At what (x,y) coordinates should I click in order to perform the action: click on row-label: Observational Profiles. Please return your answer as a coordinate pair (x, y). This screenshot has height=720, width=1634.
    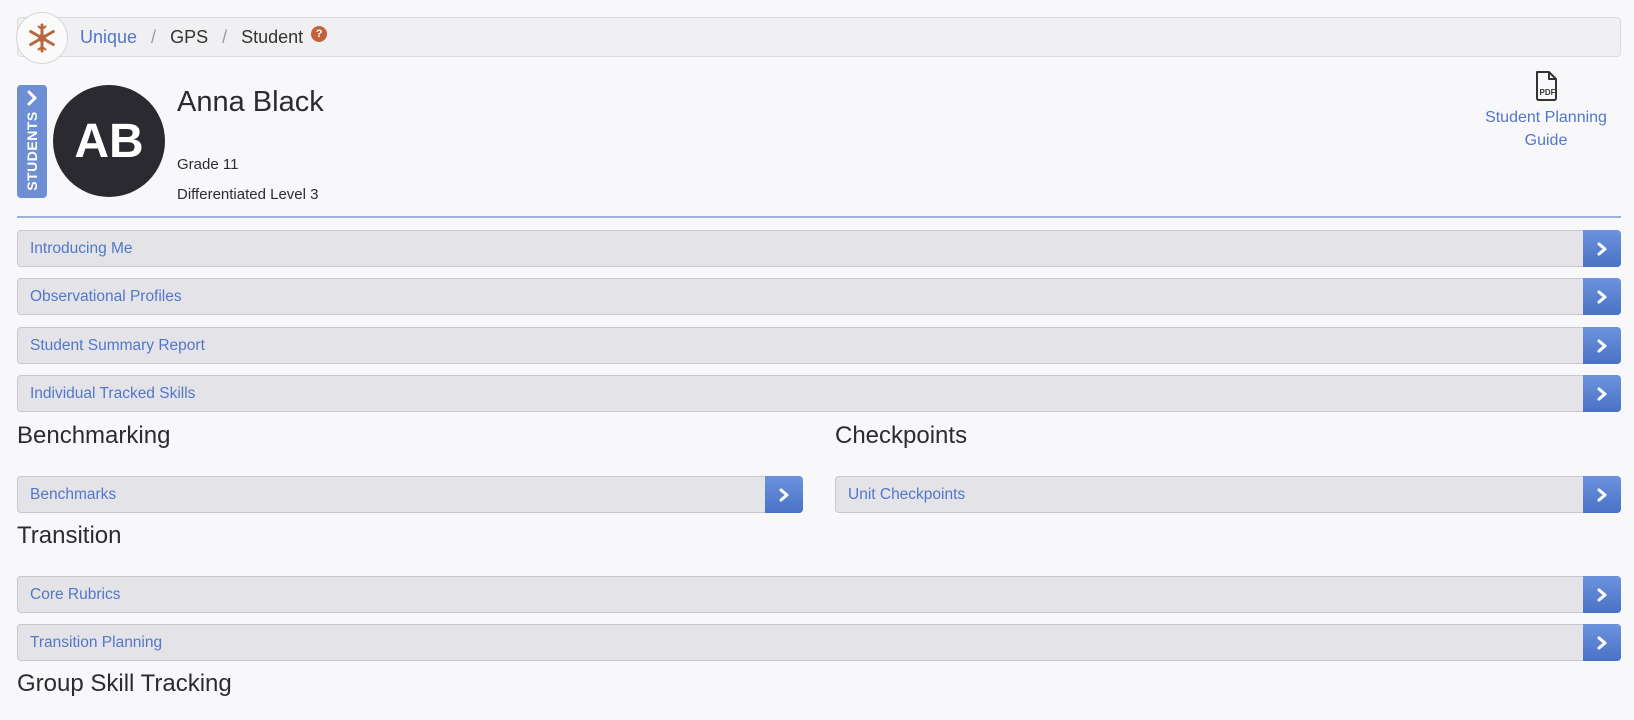
    Looking at the image, I should click on (106, 296).